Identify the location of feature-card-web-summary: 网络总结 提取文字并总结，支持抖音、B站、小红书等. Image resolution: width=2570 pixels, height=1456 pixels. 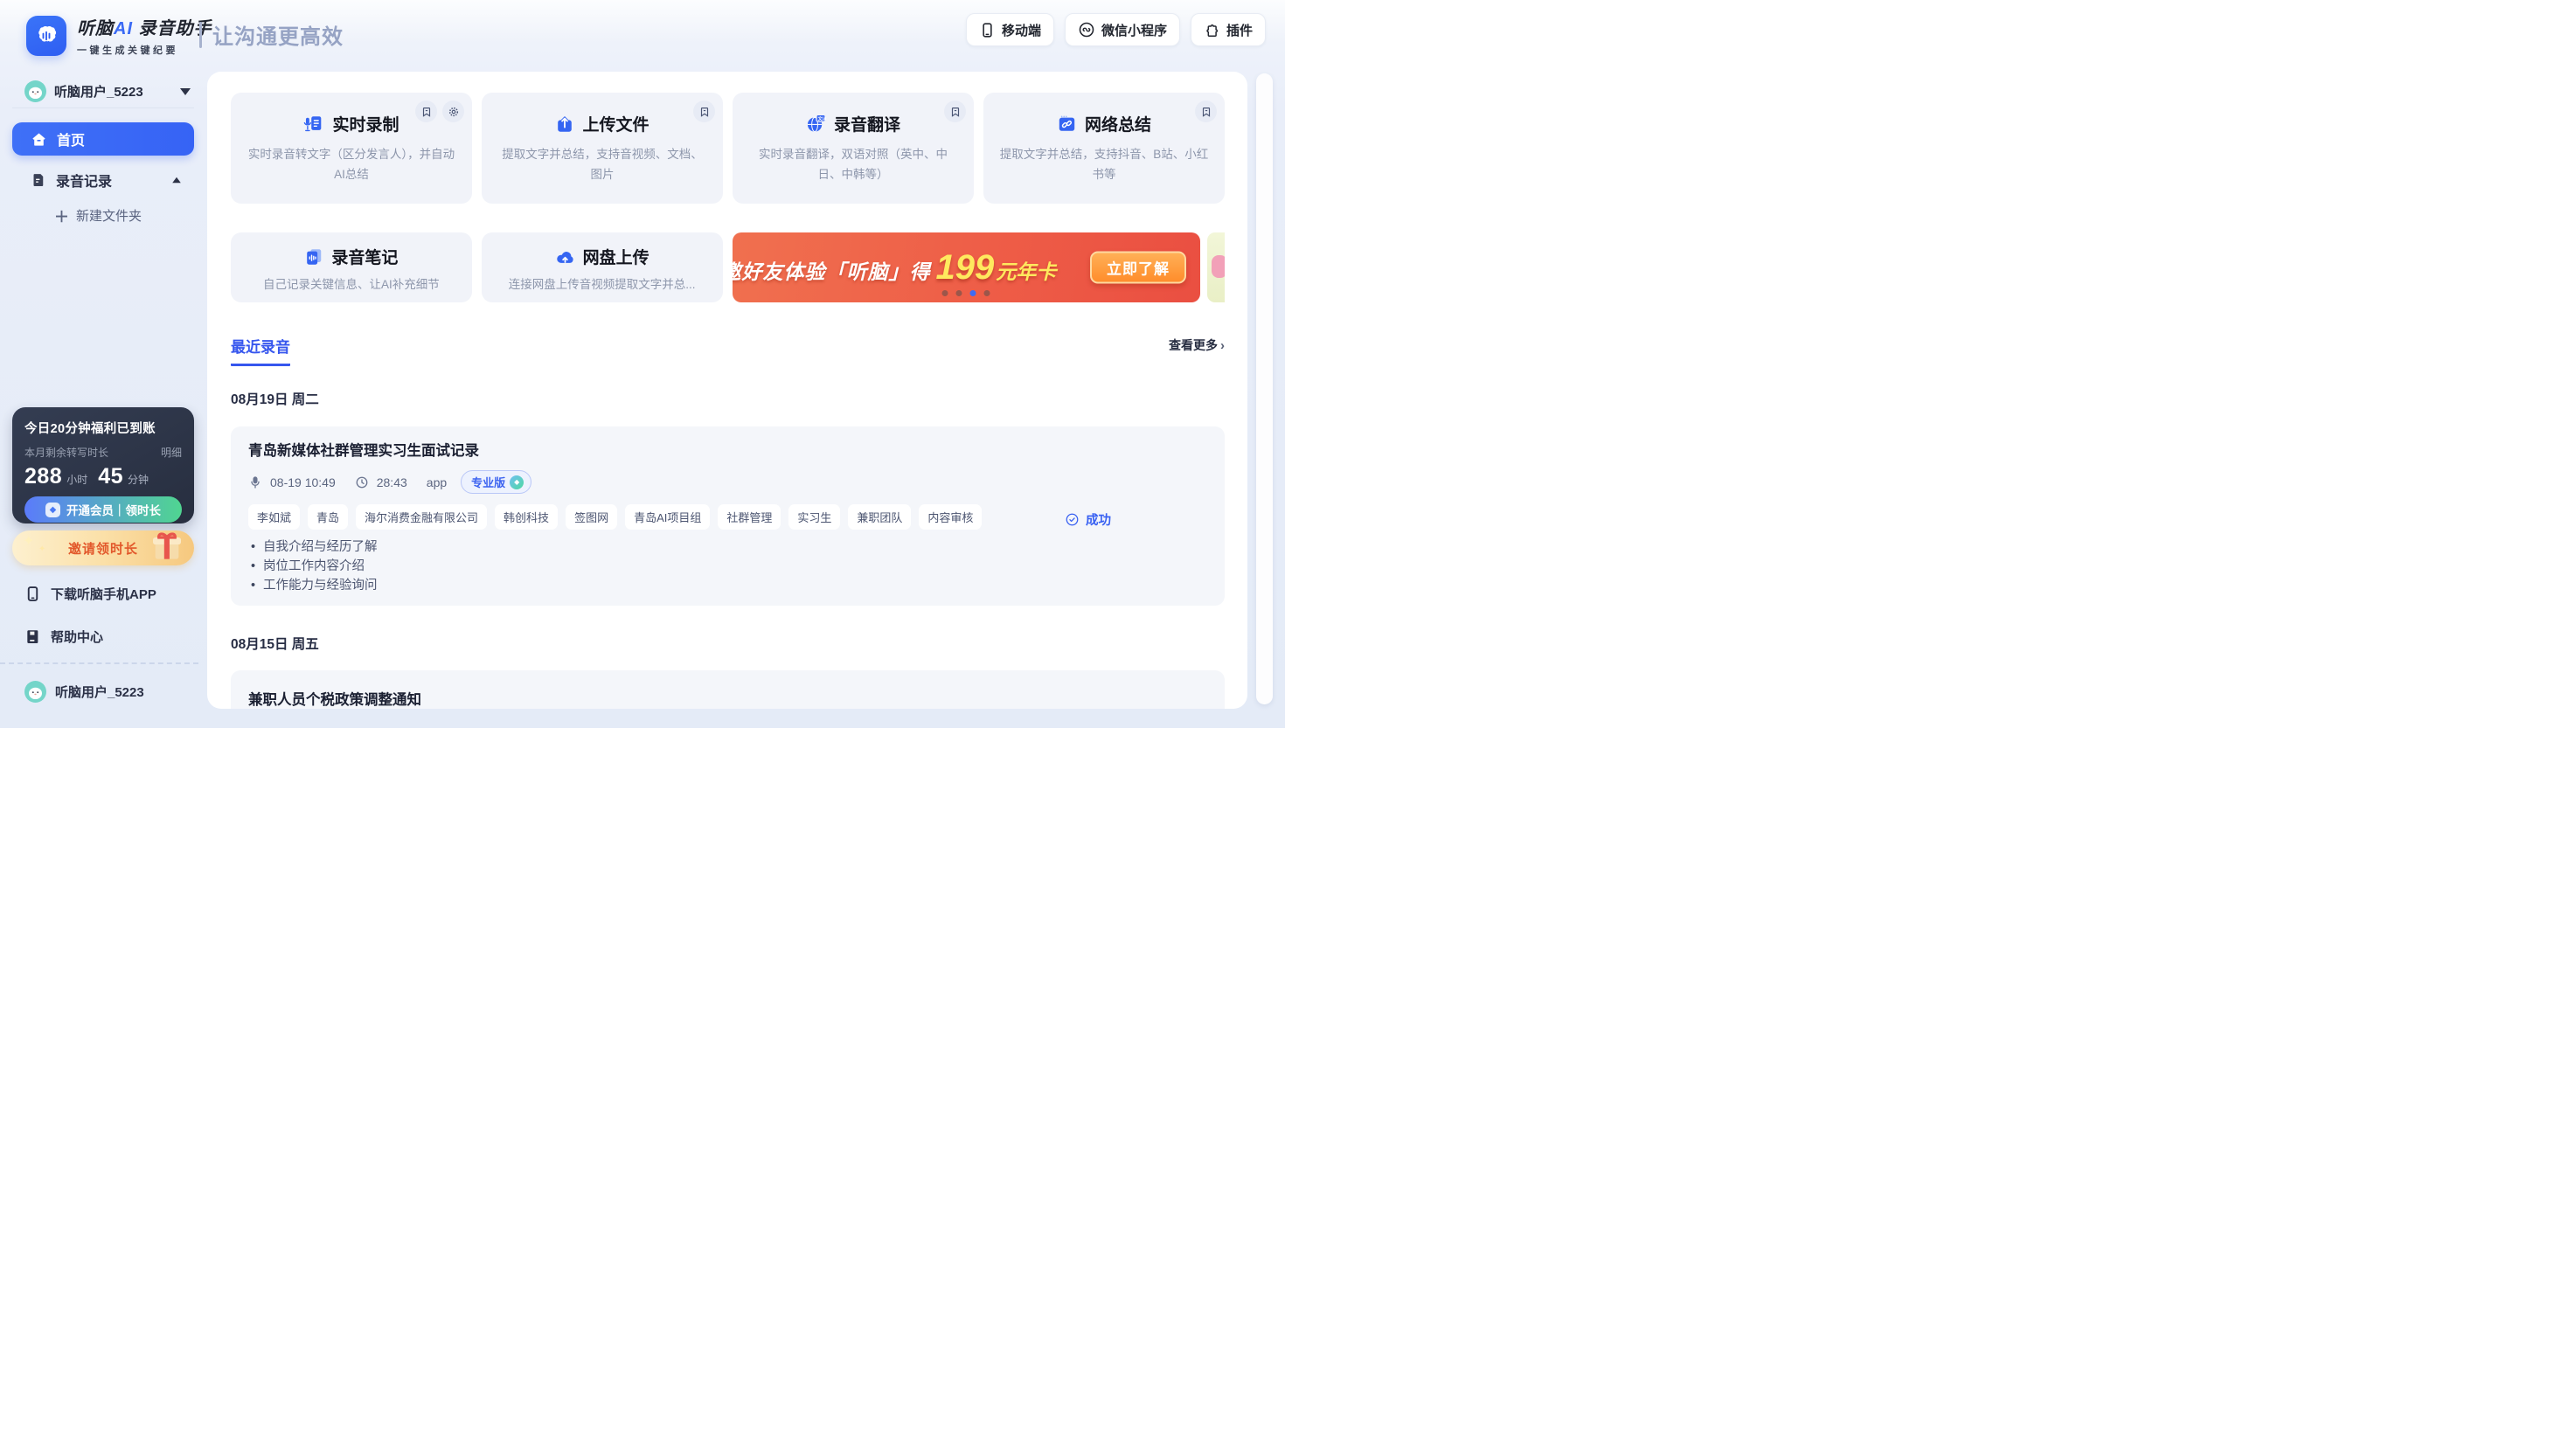
(1104, 148).